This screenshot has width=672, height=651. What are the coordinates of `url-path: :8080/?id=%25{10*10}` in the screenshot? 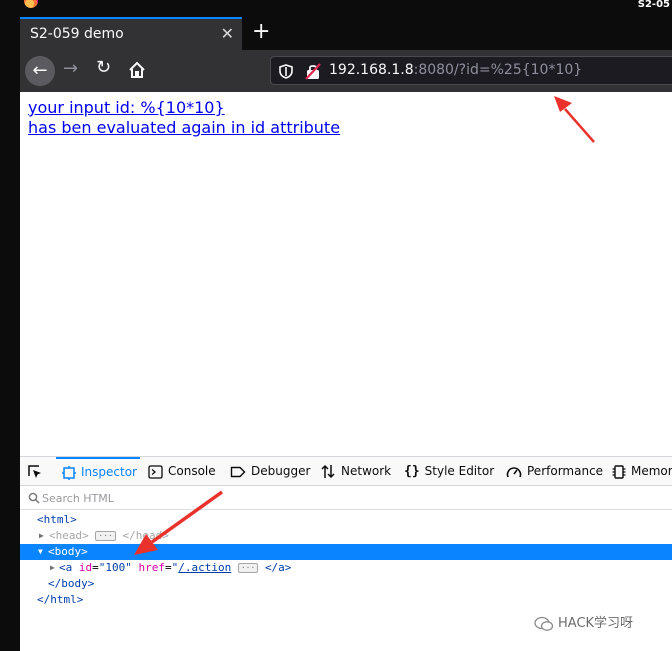 It's located at (498, 70).